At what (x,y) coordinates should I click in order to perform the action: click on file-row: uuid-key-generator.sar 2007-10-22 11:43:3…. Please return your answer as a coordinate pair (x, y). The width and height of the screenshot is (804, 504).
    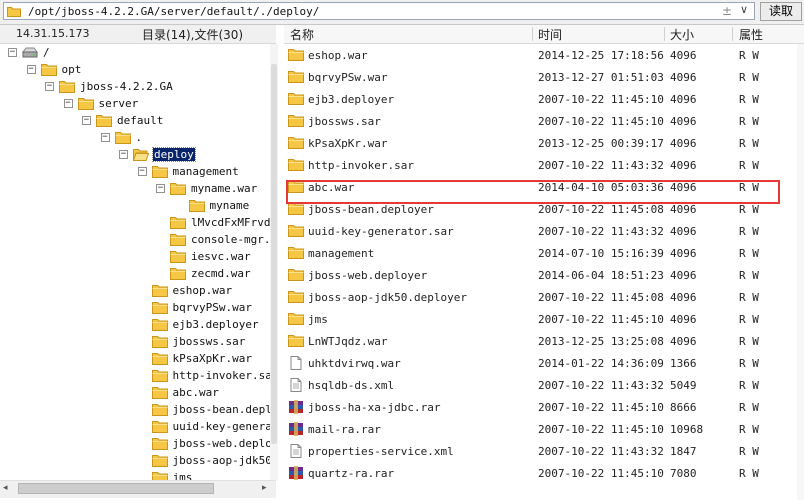
    Looking at the image, I should click on (544, 231).